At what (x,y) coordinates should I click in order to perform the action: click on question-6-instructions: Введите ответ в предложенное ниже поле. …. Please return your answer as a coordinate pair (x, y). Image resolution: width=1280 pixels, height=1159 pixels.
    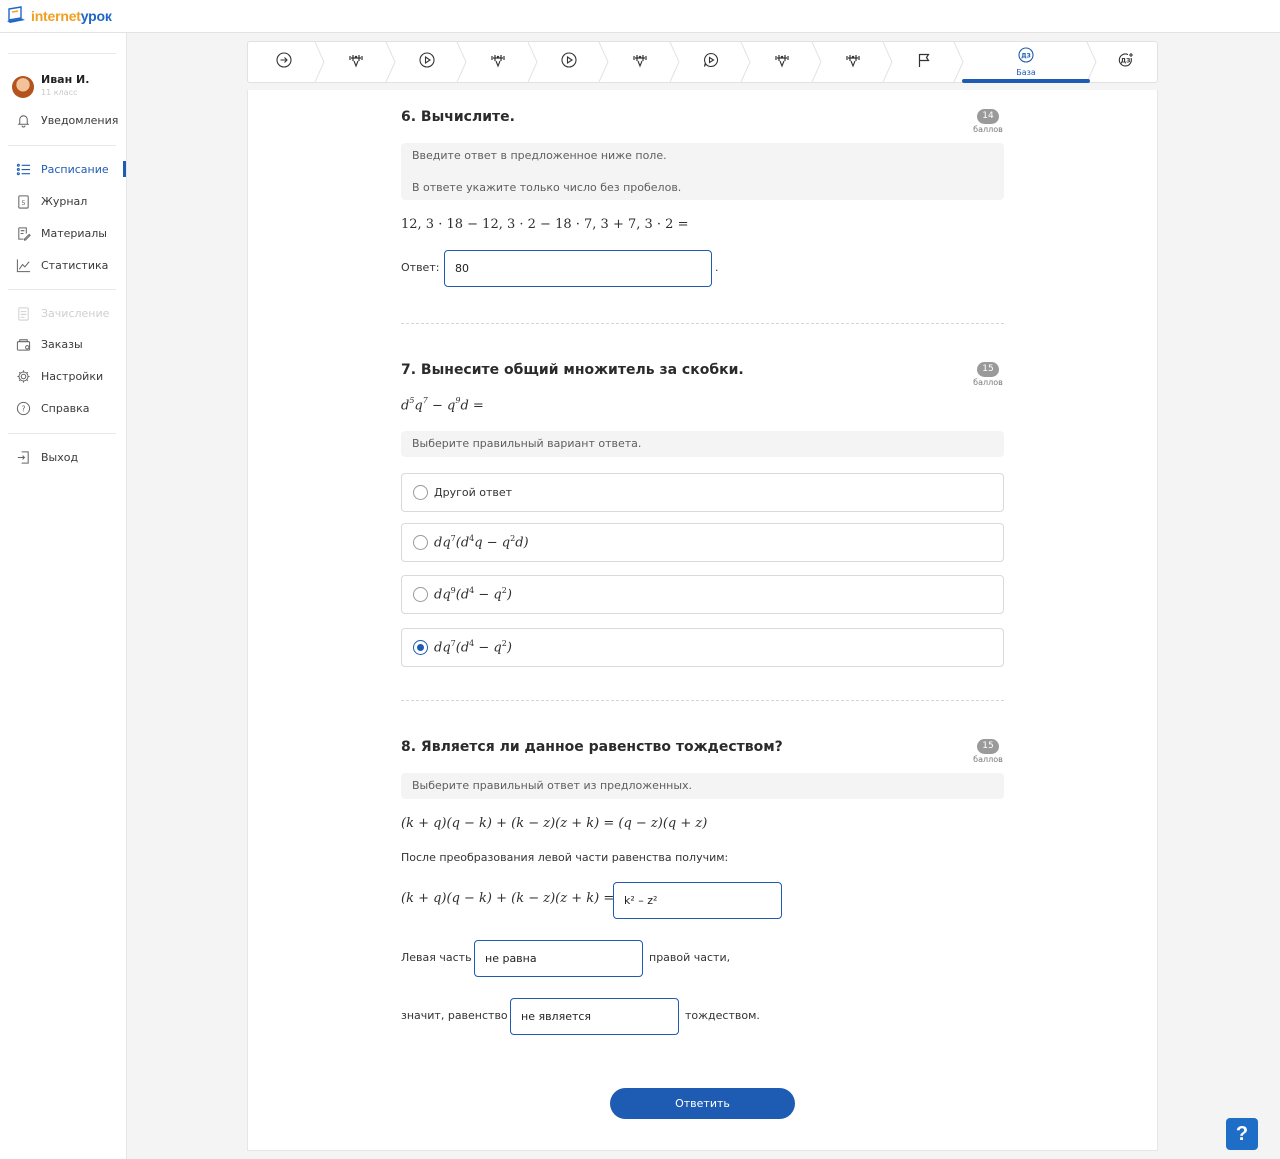
    Looking at the image, I should click on (702, 171).